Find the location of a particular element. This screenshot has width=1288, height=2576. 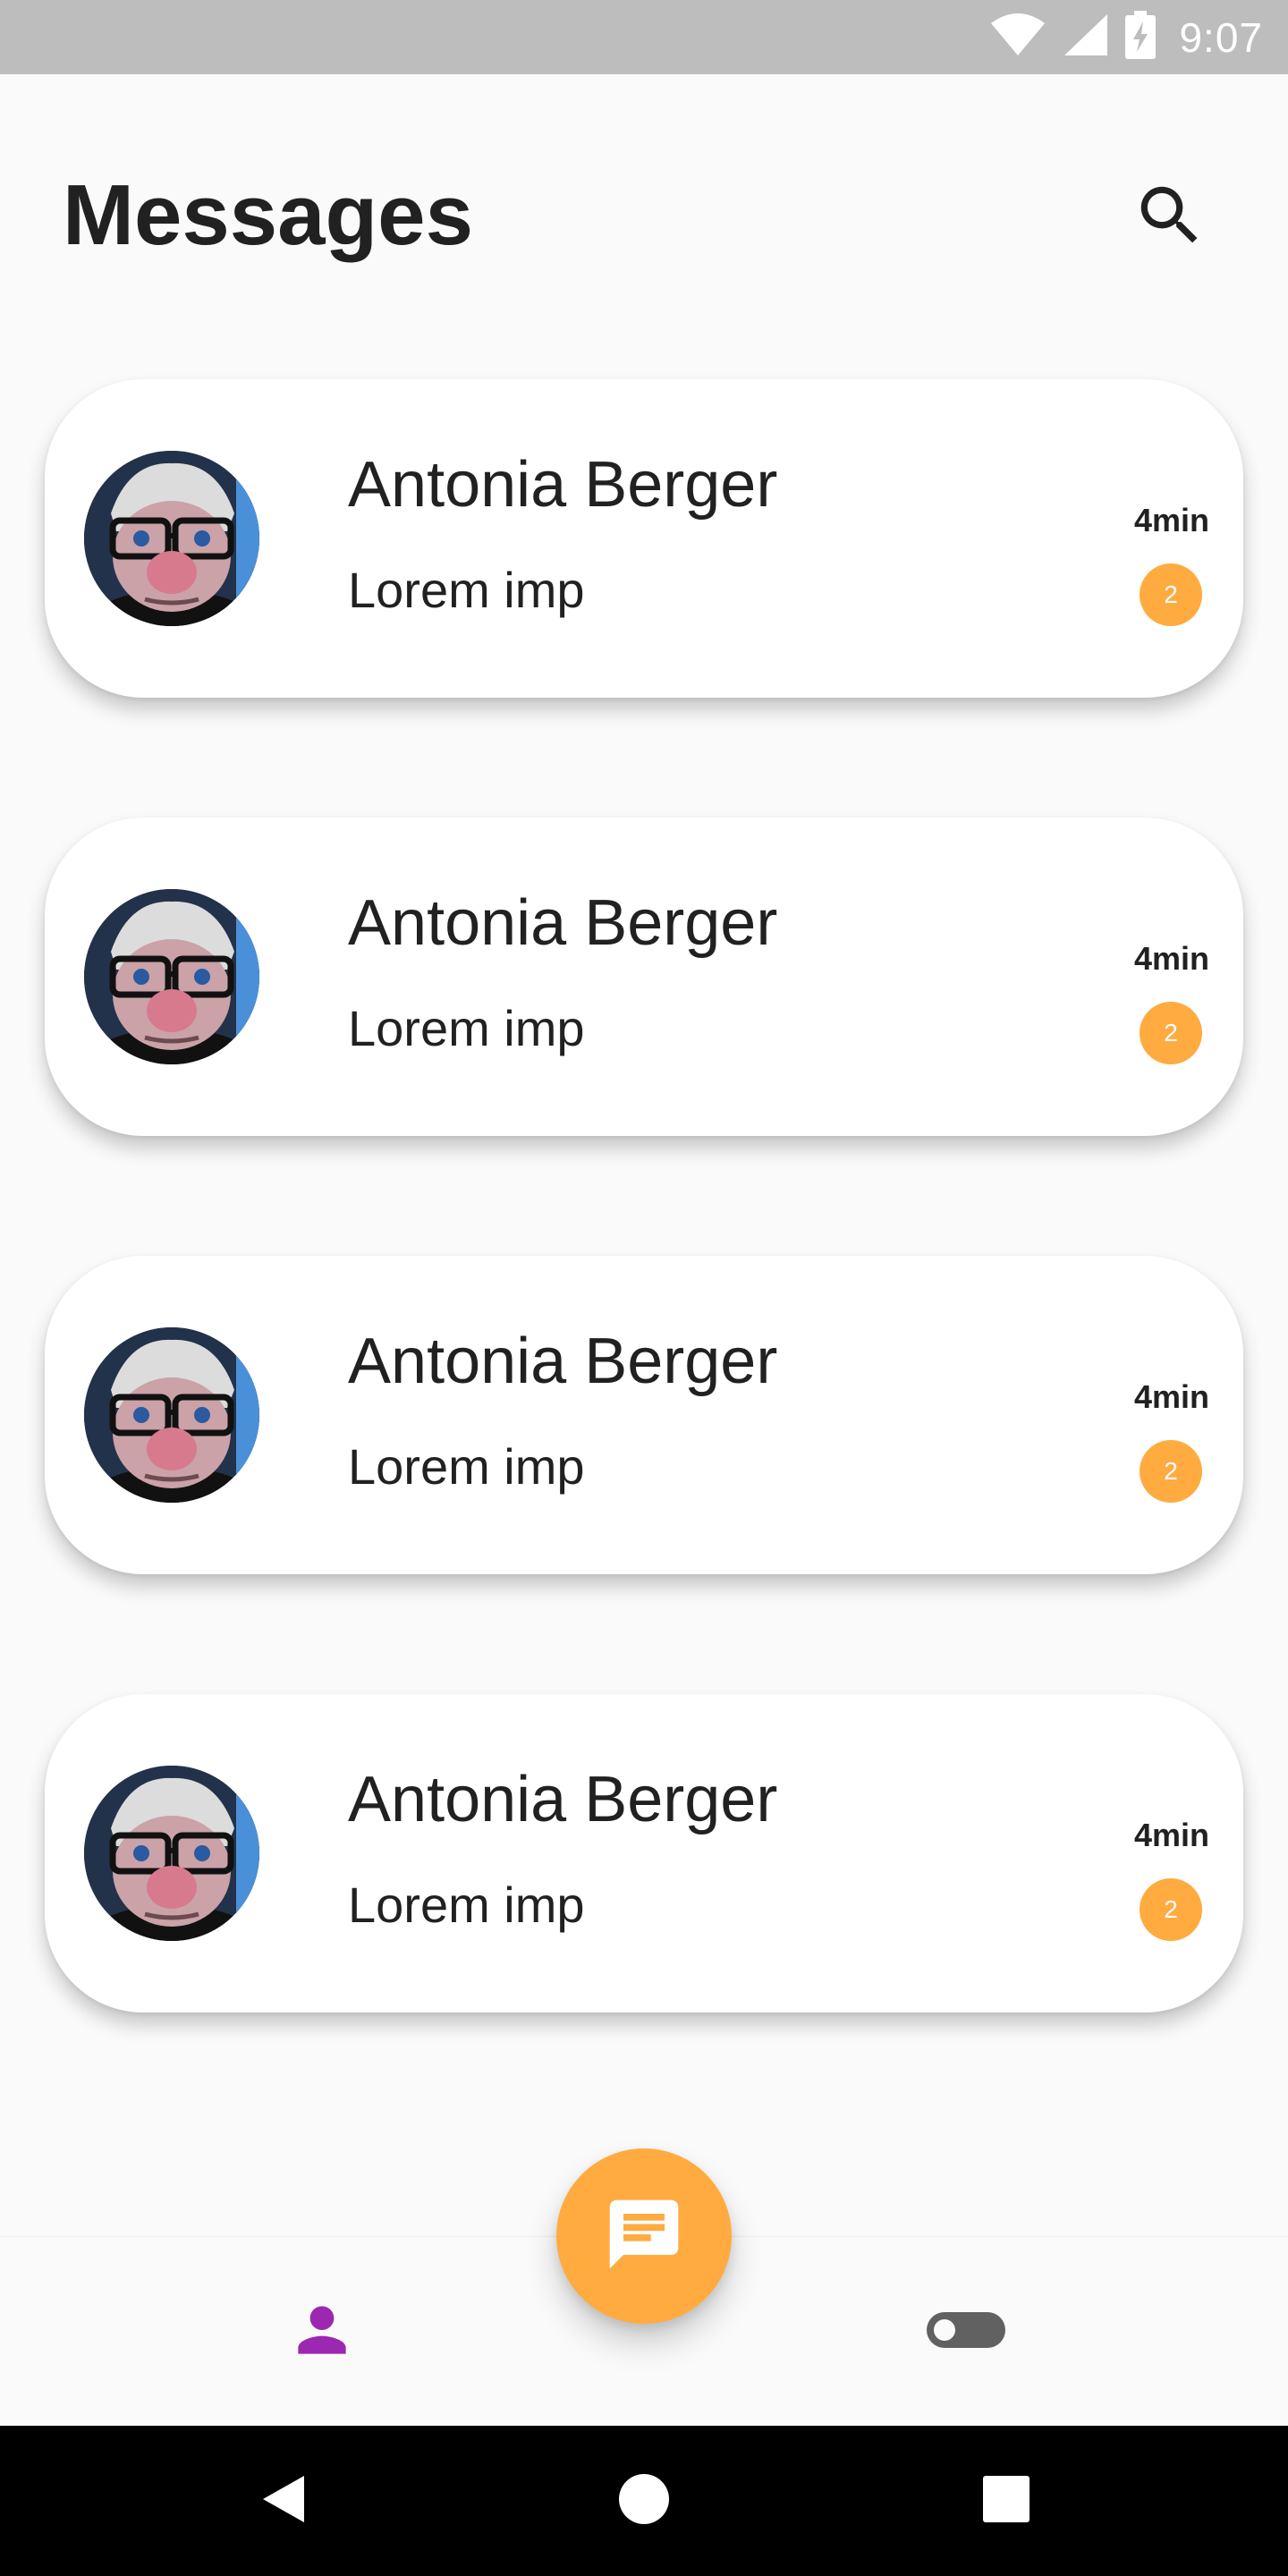

home-button is located at coordinates (644, 2501).